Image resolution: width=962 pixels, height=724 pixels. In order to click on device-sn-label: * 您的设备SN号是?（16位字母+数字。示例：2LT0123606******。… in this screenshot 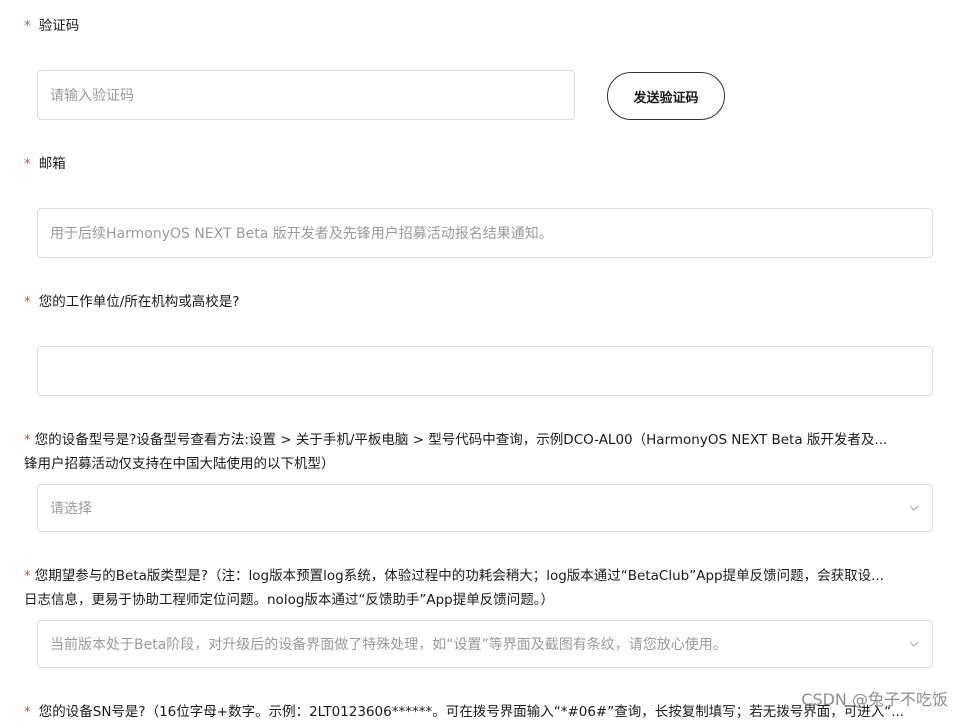, I will do `click(464, 712)`.